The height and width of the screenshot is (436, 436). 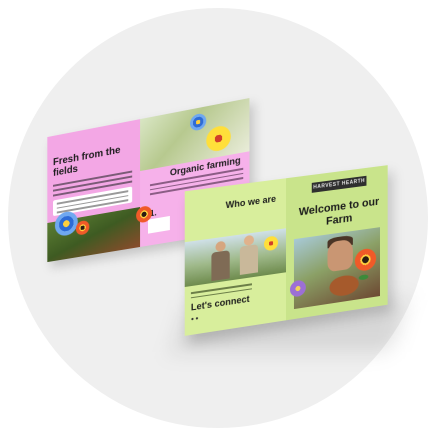 What do you see at coordinates (339, 211) in the screenshot?
I see `welcome-title: Welcome to our Farm` at bounding box center [339, 211].